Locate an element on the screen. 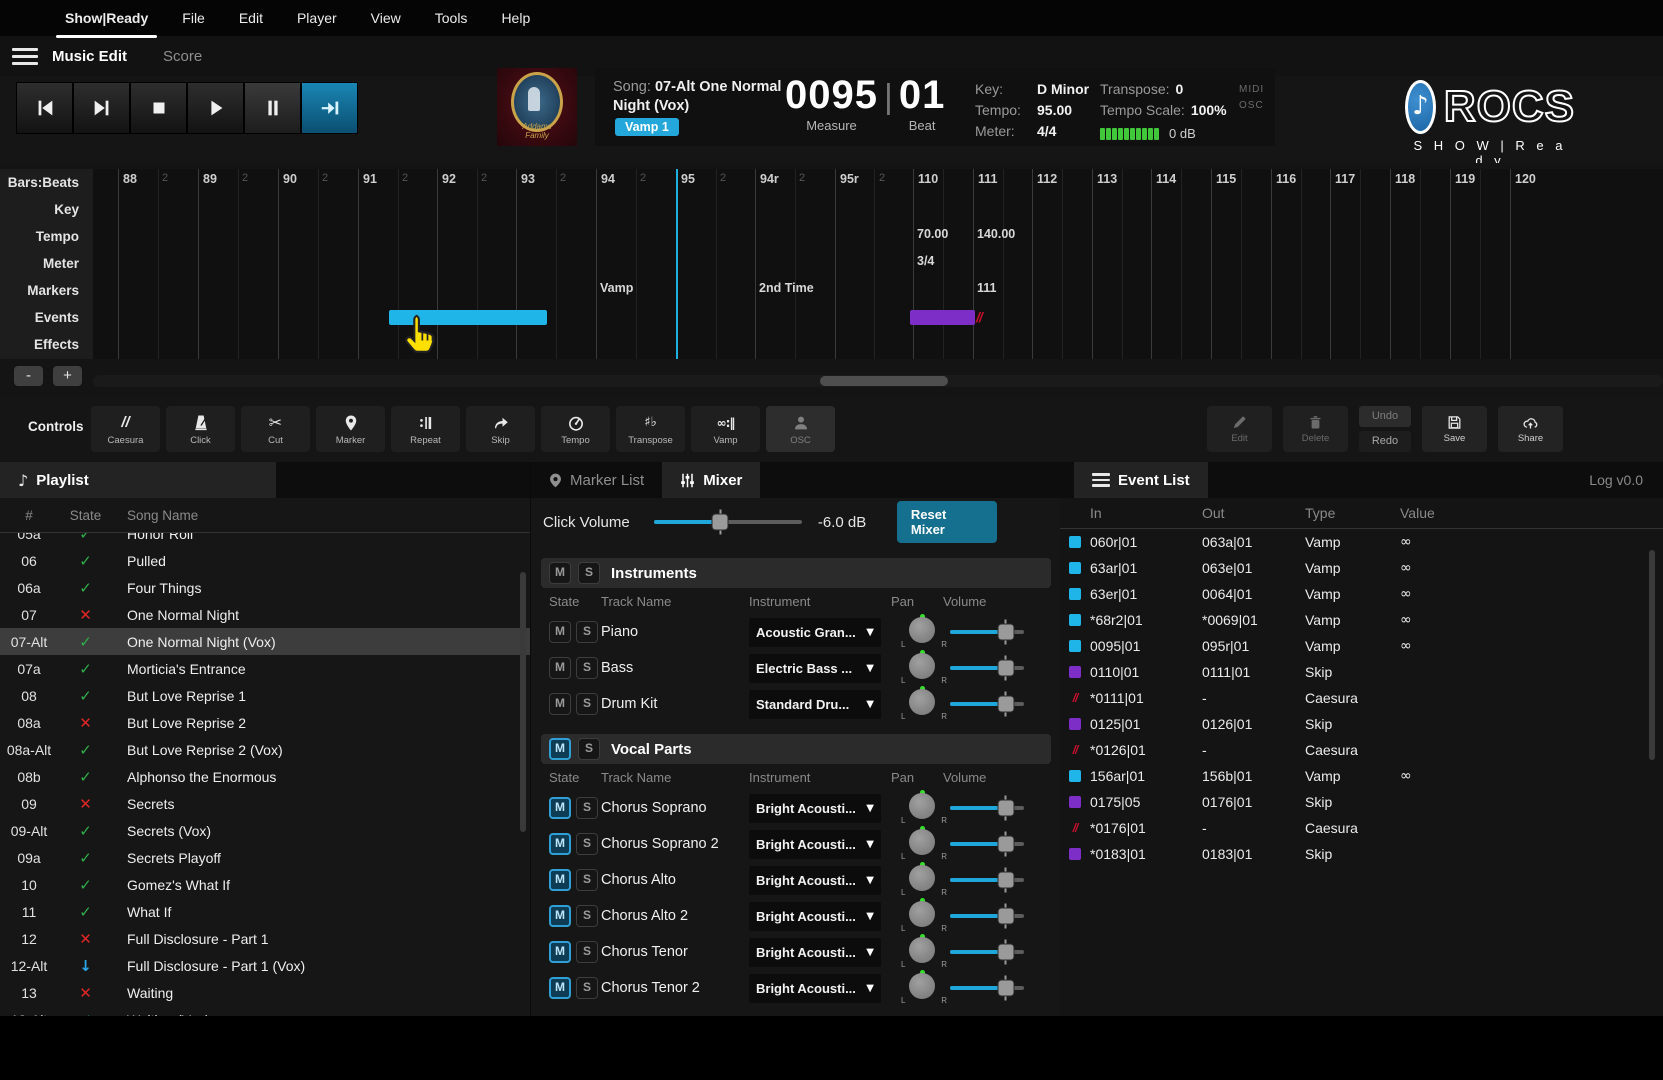 This screenshot has width=1663, height=1080. instrument-dropdown: Electric Bass ... ▼ is located at coordinates (815, 668).